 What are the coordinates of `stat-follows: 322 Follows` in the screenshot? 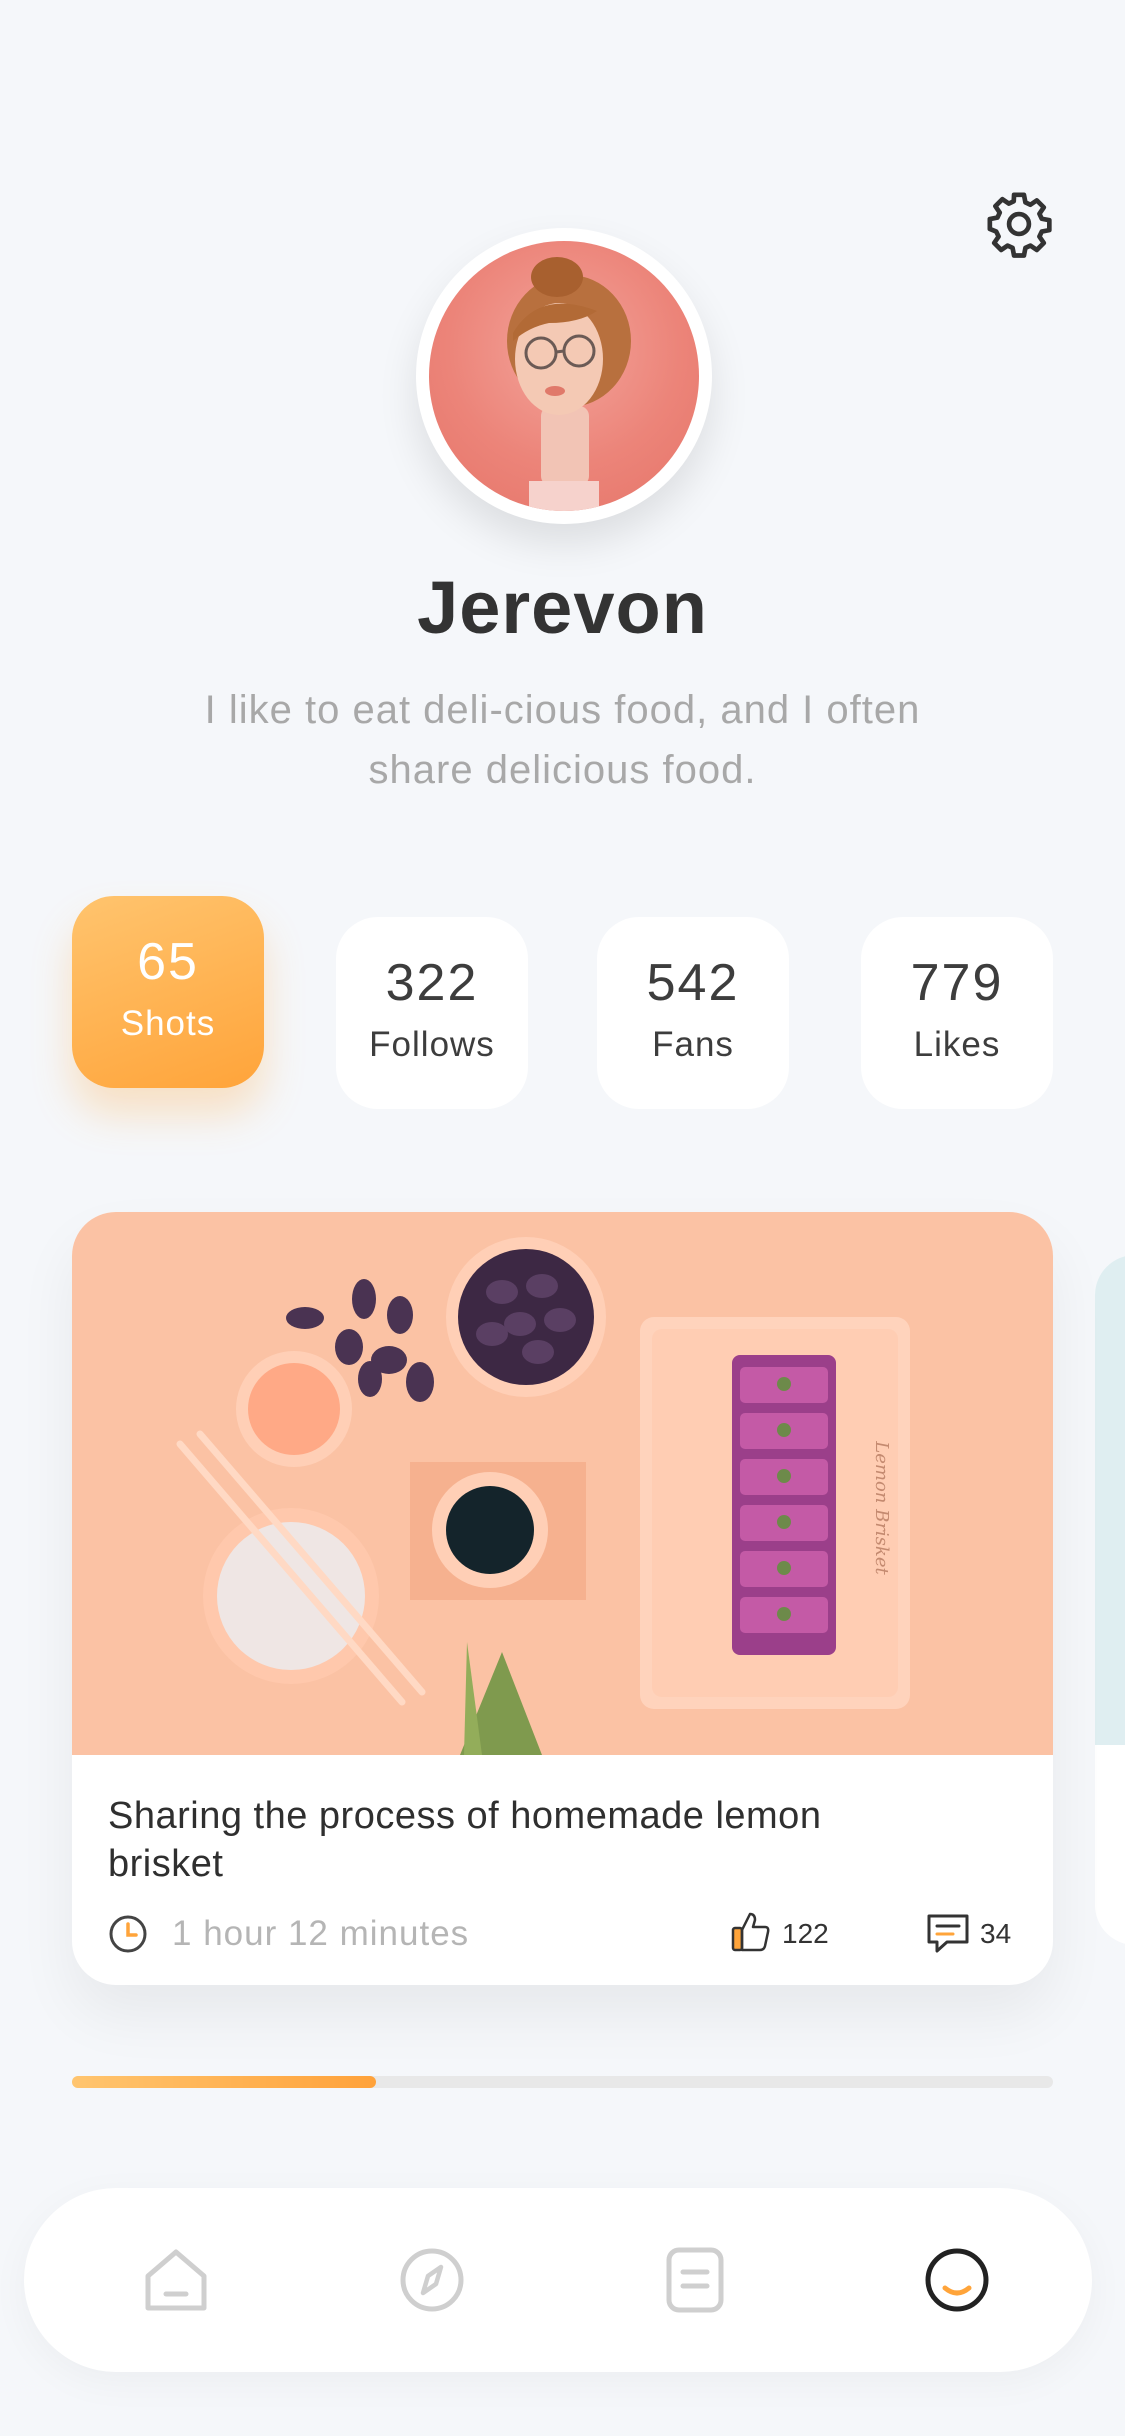 It's located at (432, 1013).